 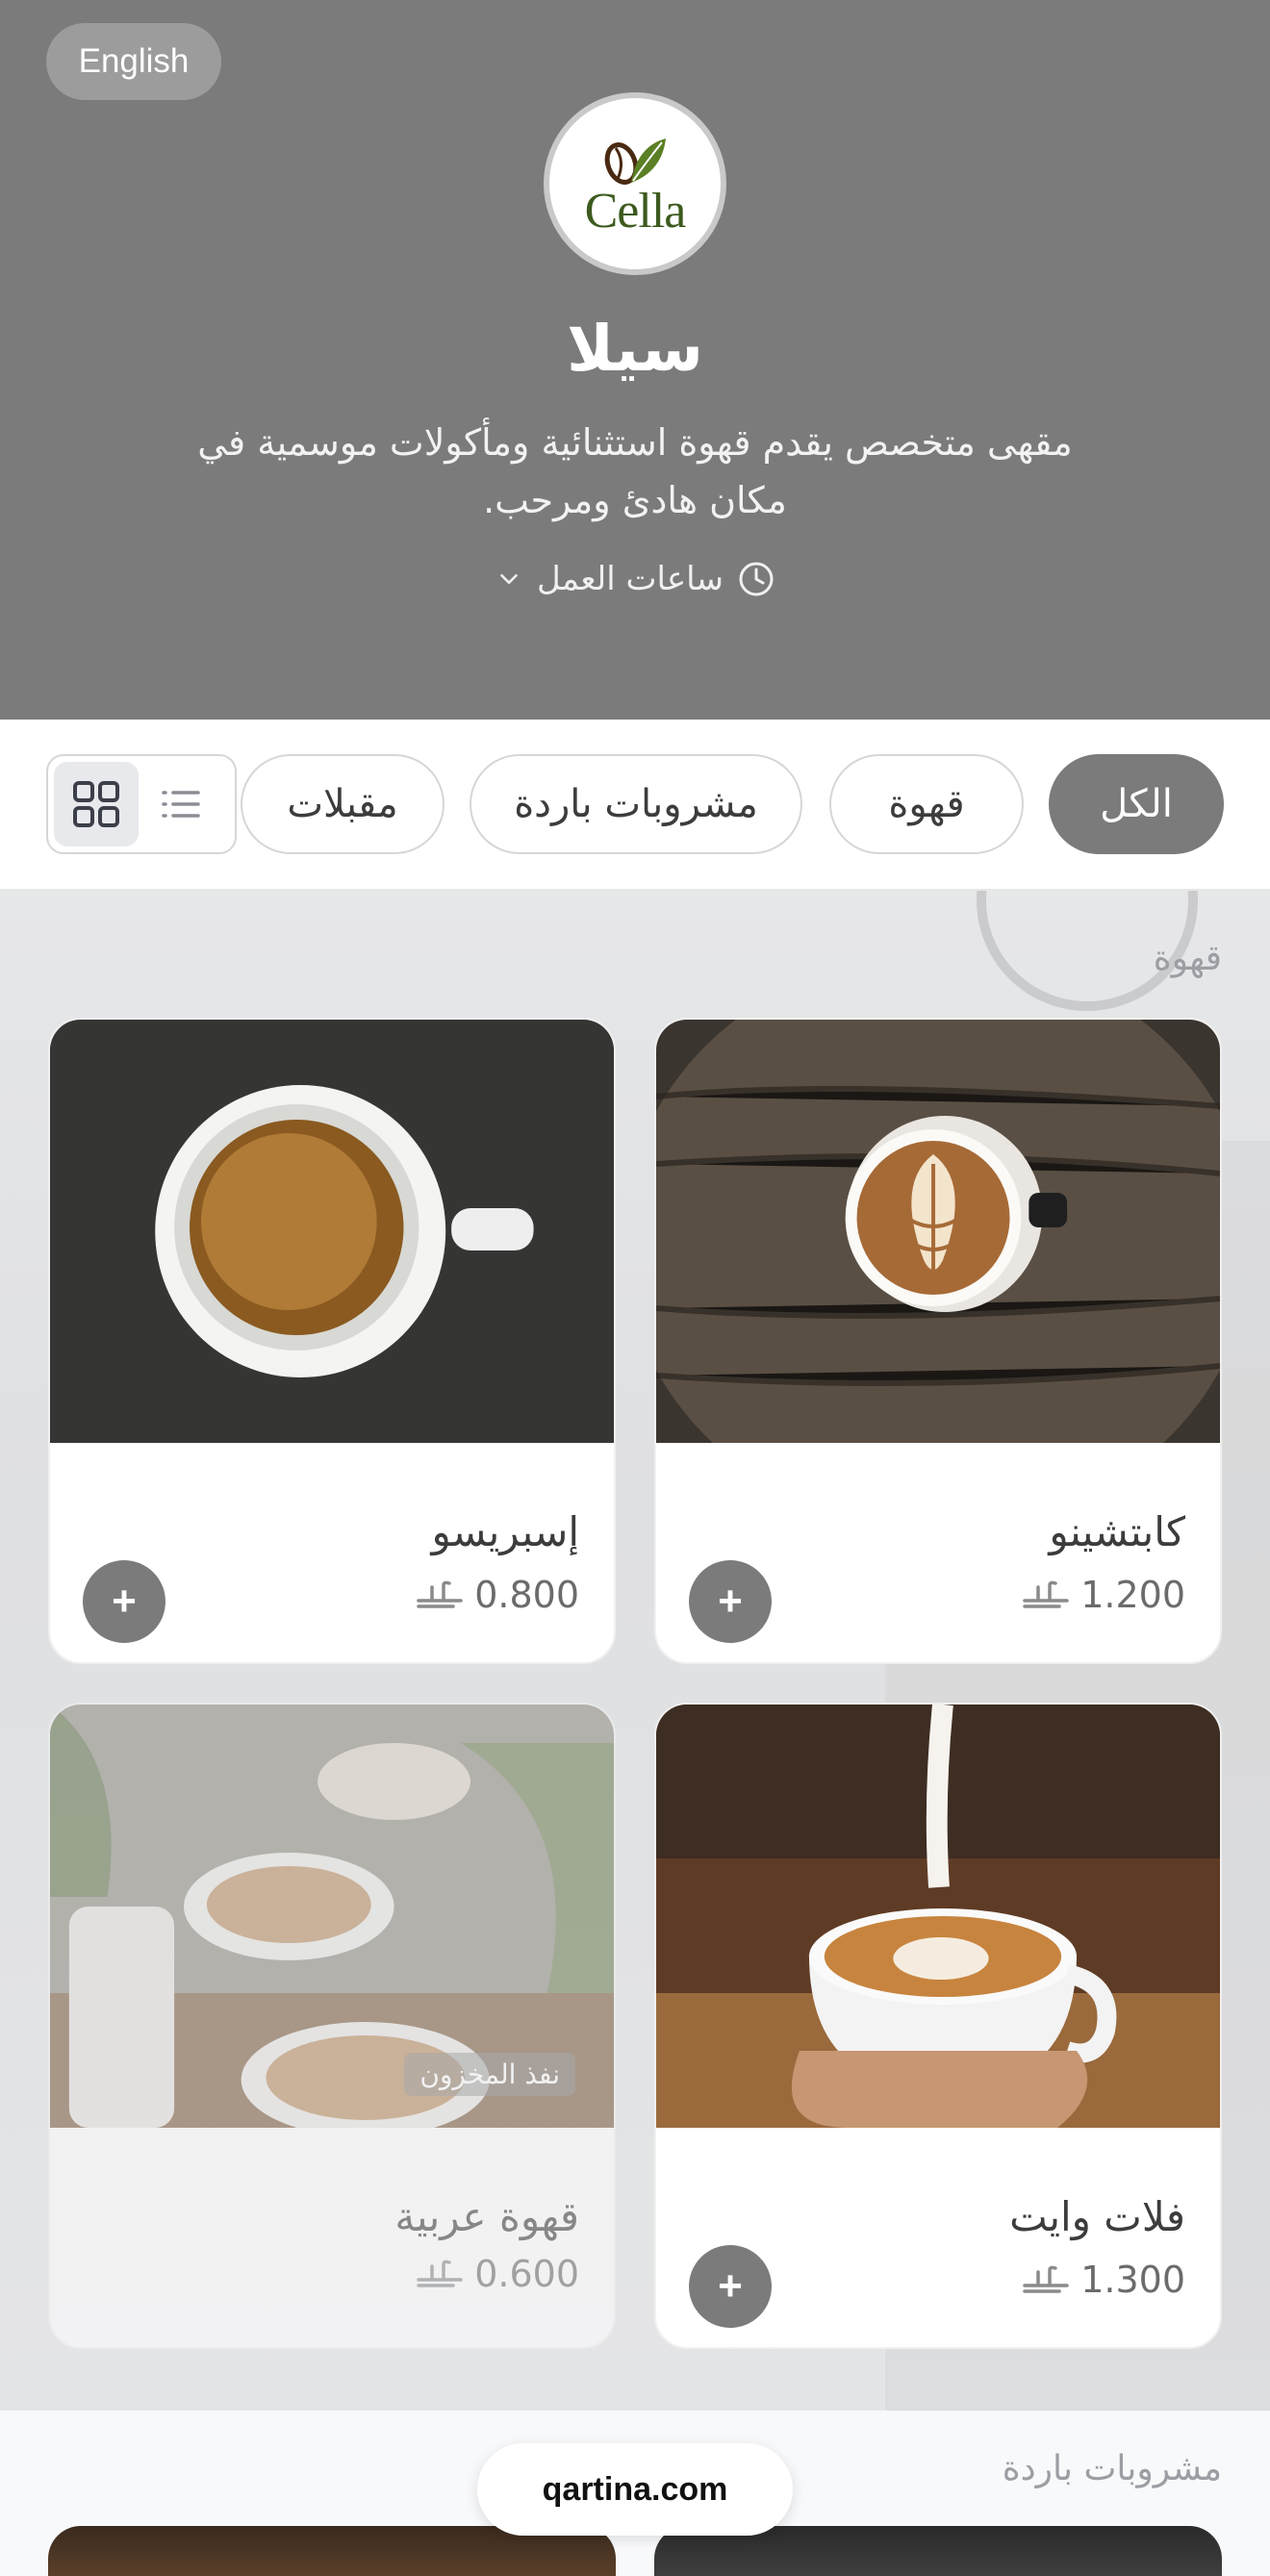 I want to click on menu-section-cold-drinks: مشروبات باردة qartina.com, so click(x=635, y=2493).